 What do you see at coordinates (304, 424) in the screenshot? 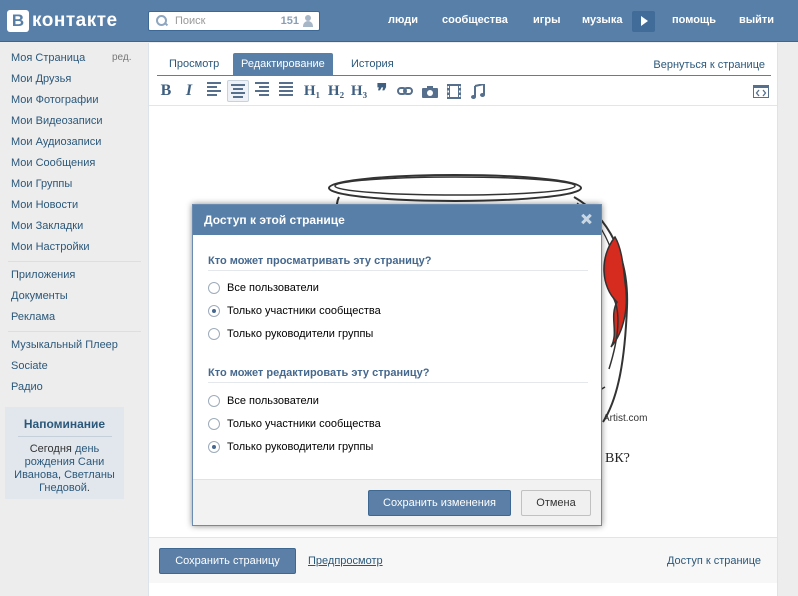
I see `edit-option-label: Только участники сообщества` at bounding box center [304, 424].